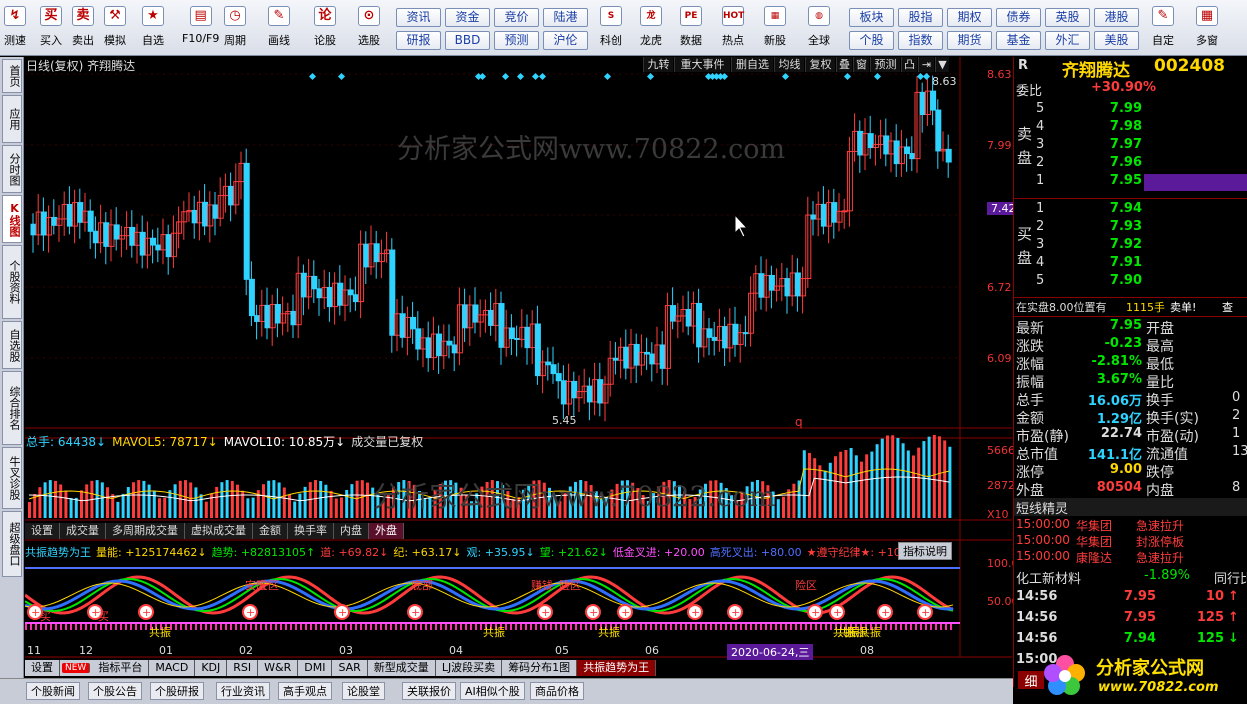  What do you see at coordinates (115, 29) in the screenshot?
I see `toolbar-button-3: ⚒ 模拟` at bounding box center [115, 29].